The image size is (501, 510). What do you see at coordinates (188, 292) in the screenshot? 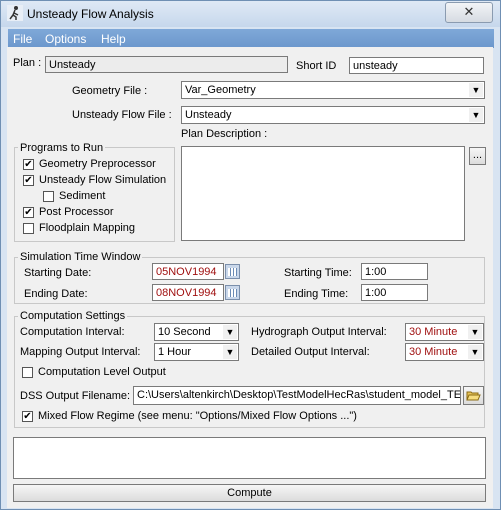
I see `ending-date-field: 08NOV1994` at bounding box center [188, 292].